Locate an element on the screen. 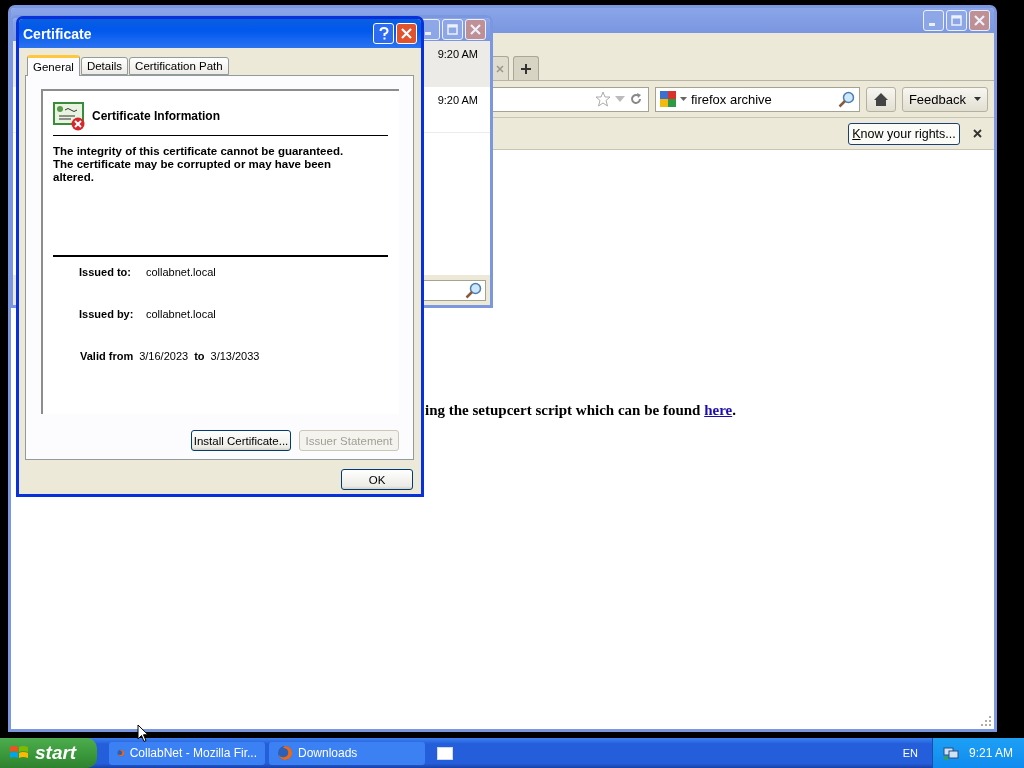  field-value: 3/16/2023 is located at coordinates (164, 355).